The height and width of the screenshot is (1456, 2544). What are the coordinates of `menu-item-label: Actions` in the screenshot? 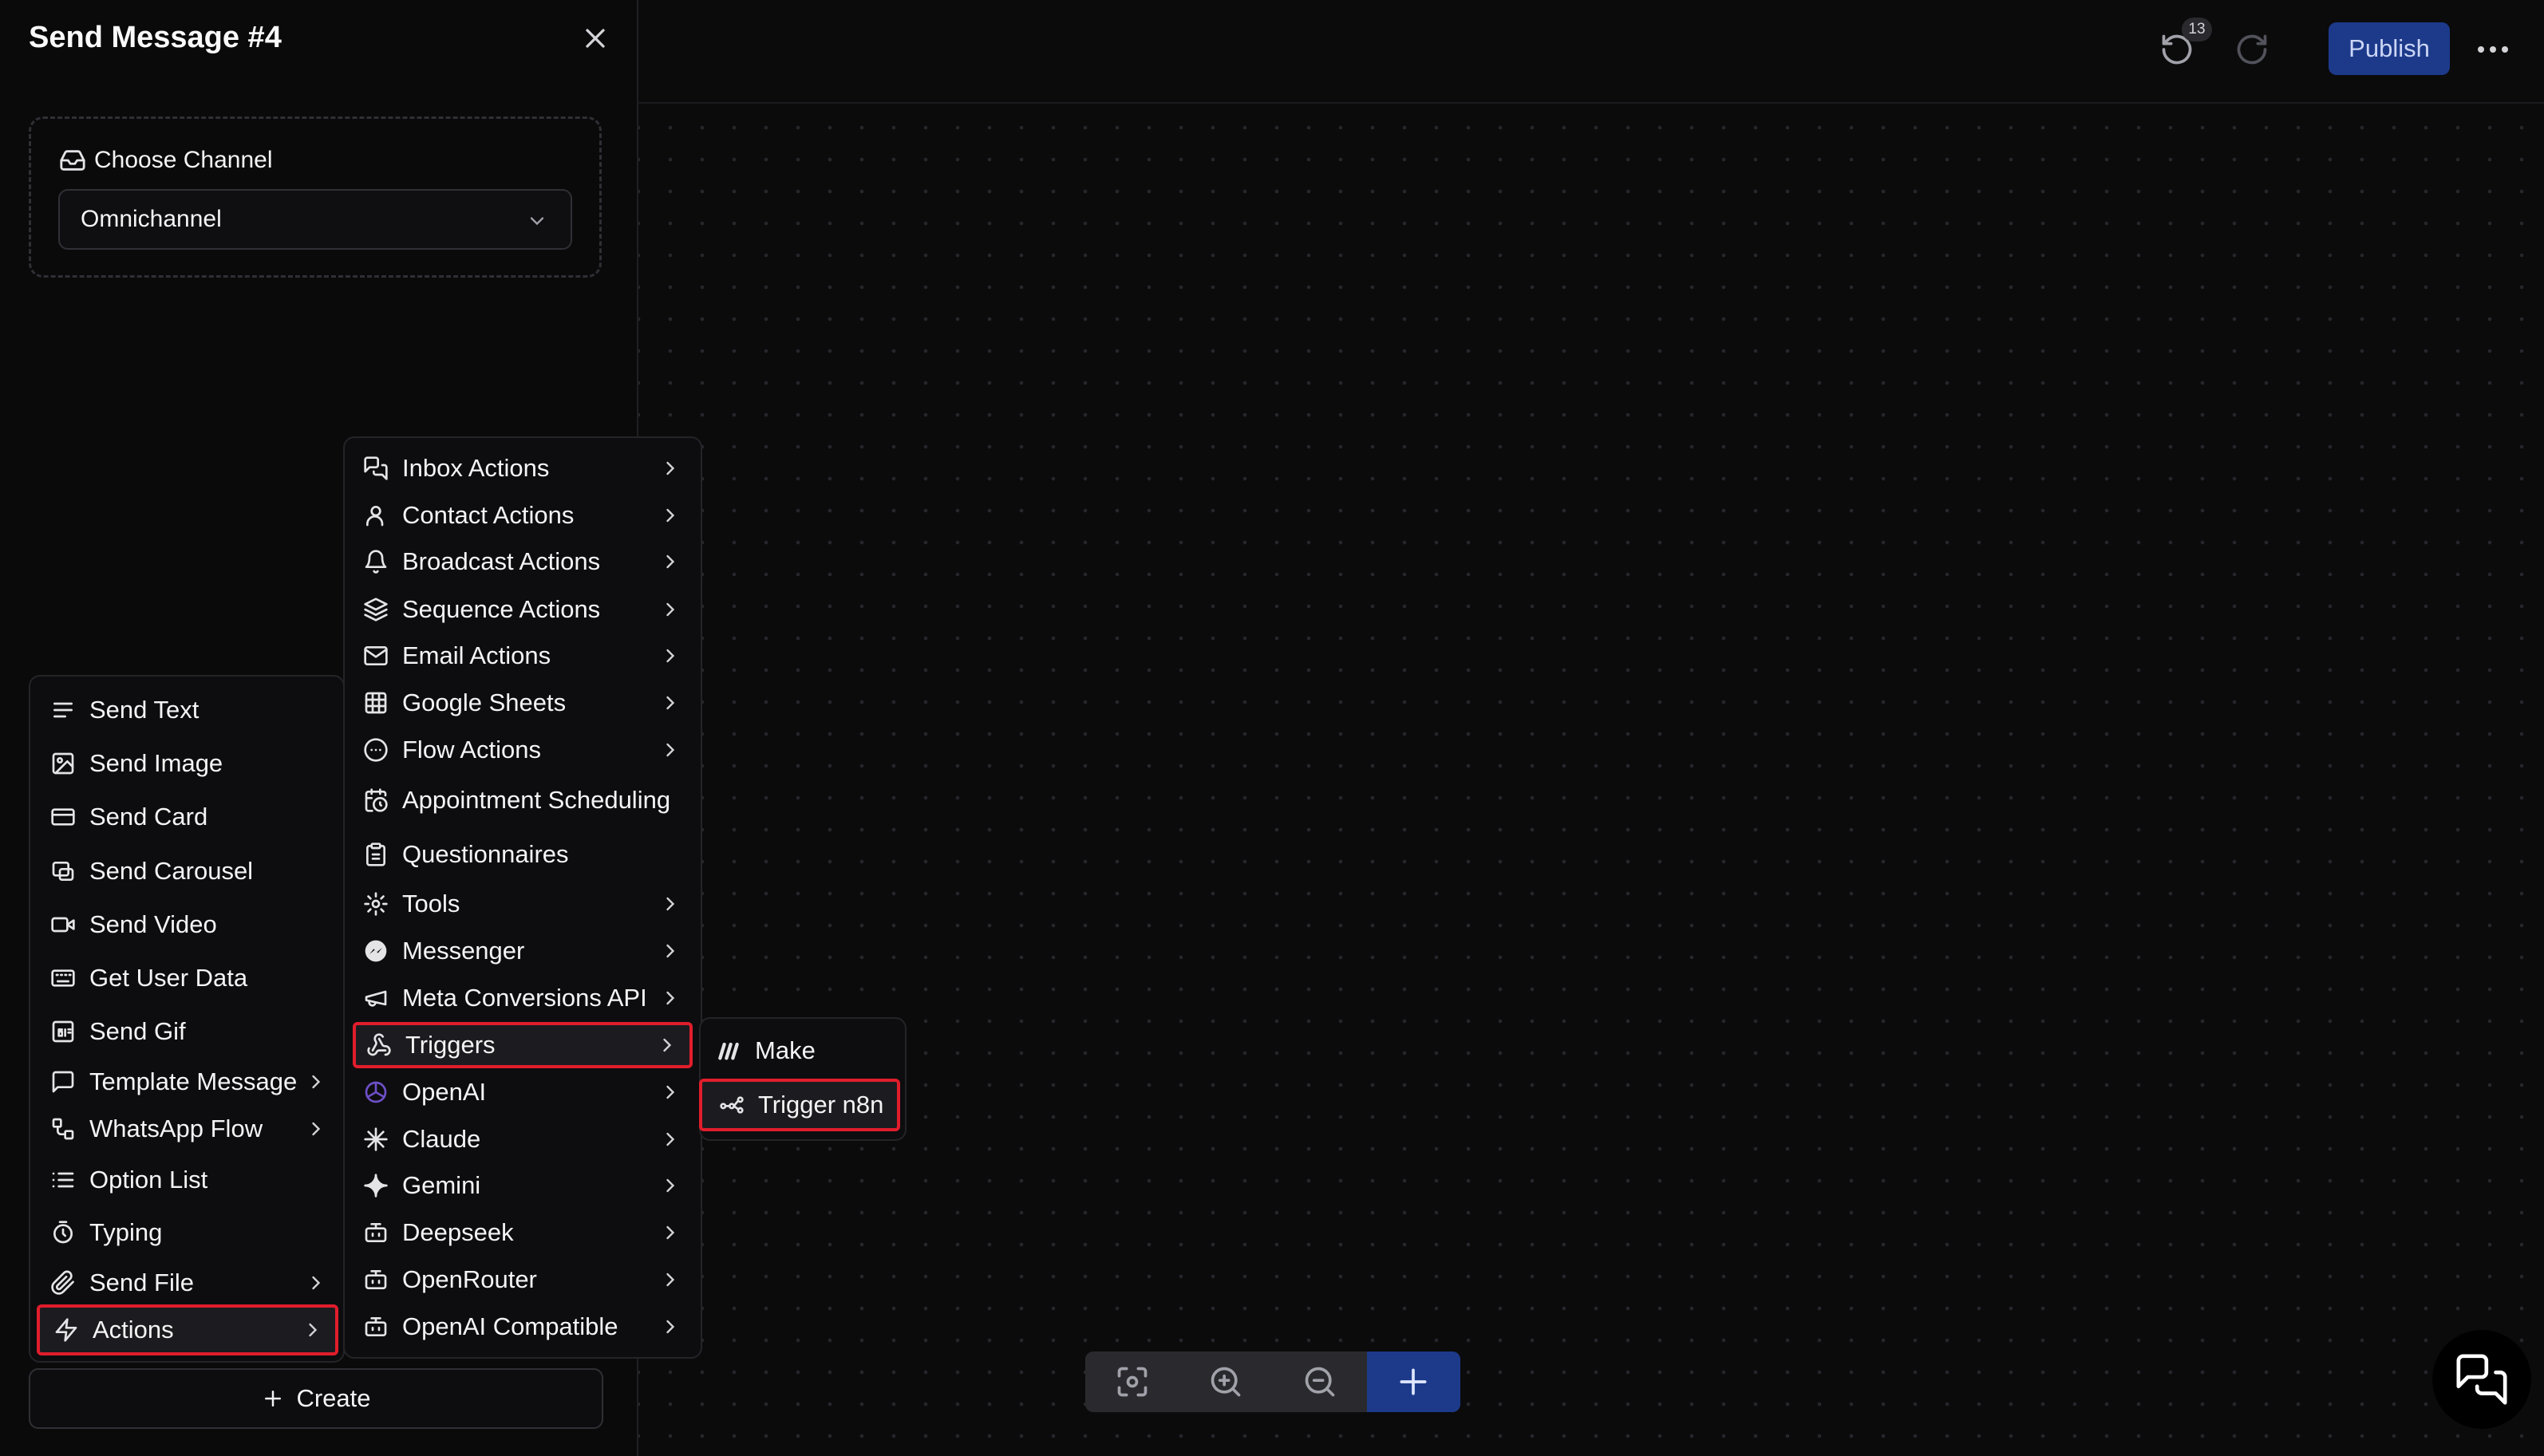 It's located at (133, 1330).